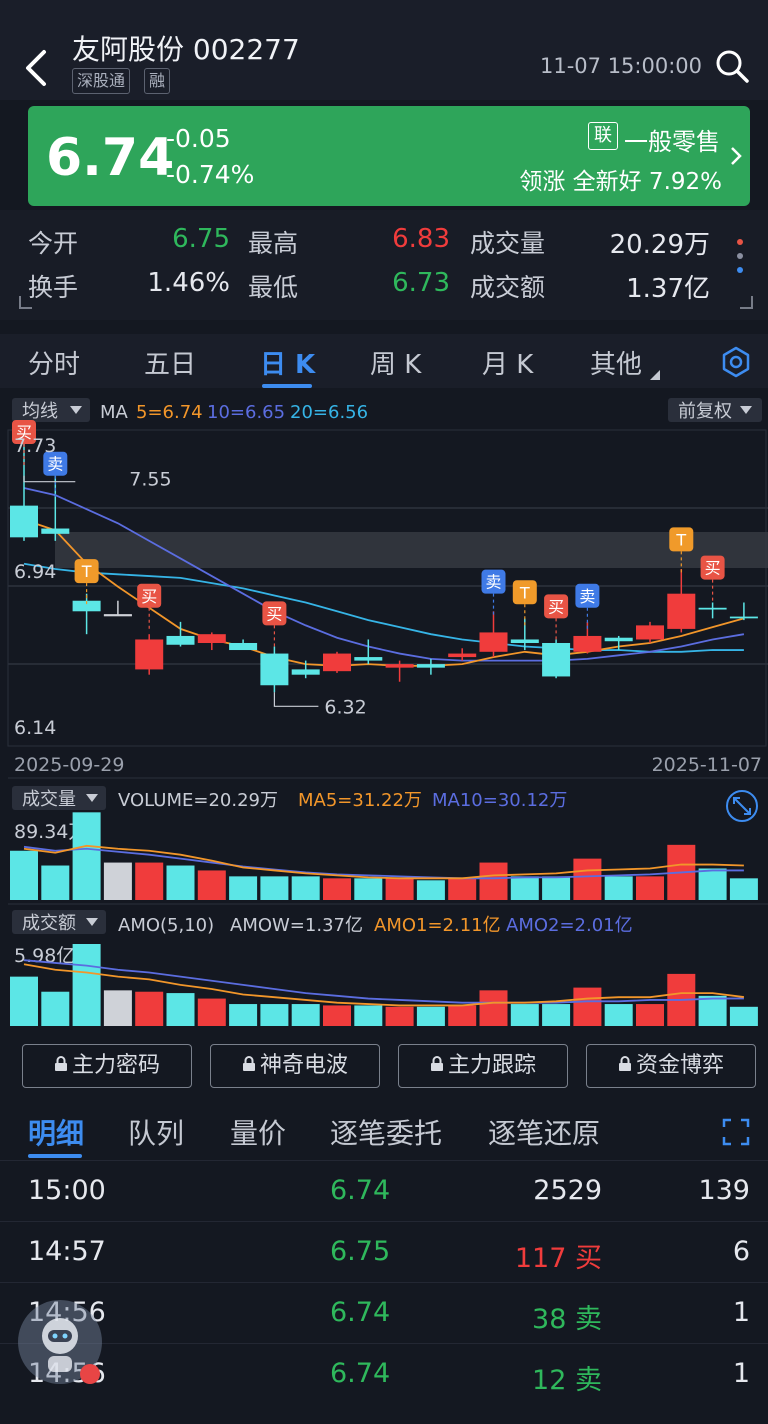 The width and height of the screenshot is (768, 1424). Describe the element at coordinates (273, 287) in the screenshot. I see `low-label: 最低` at that location.